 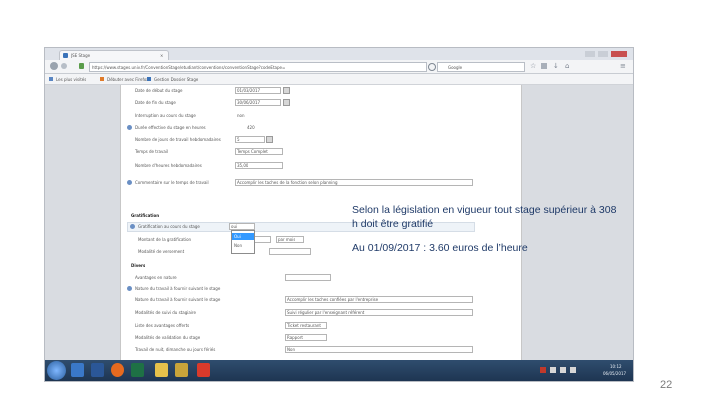 I want to click on dropdown-option-selected: Oui, so click(x=243, y=236).